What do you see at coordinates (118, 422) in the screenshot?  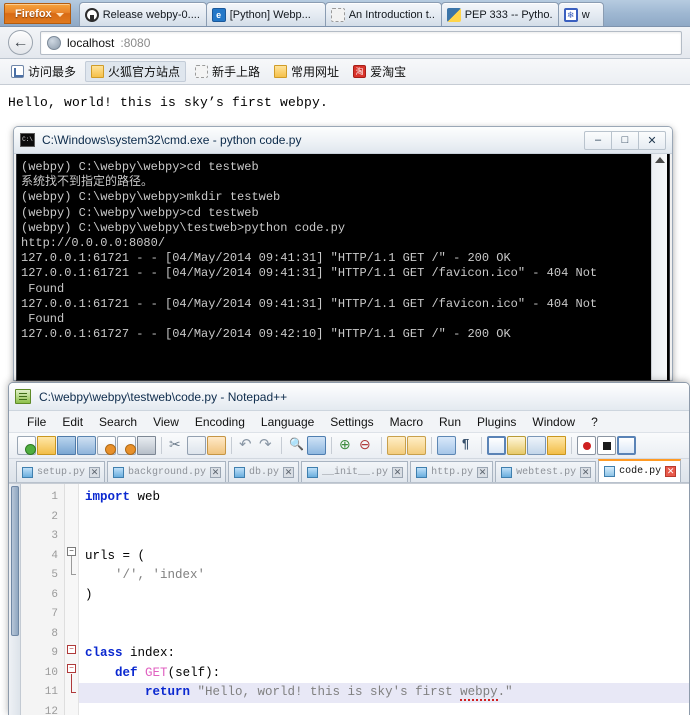 I see `menu-search: Search` at bounding box center [118, 422].